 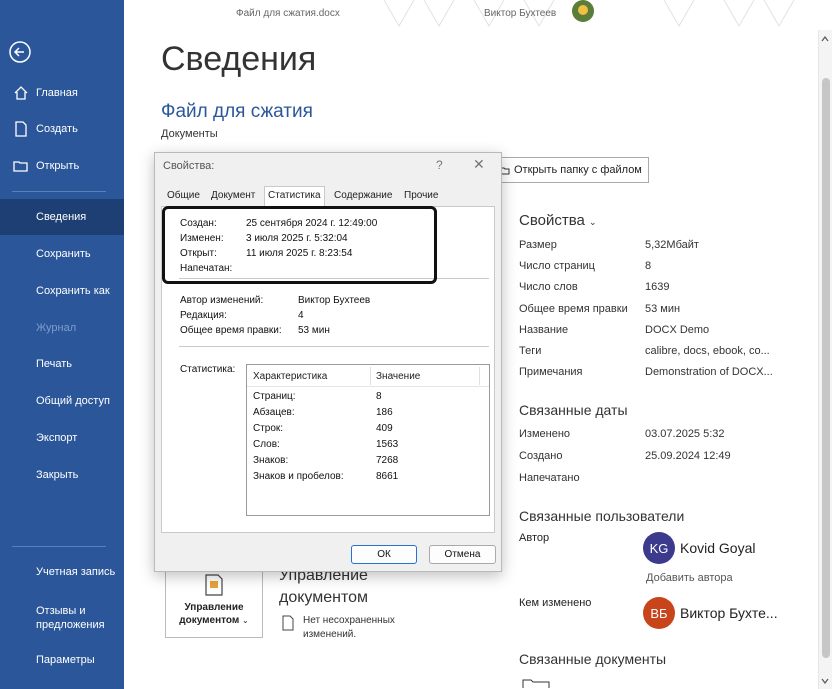 I want to click on sidebar-item-share: Общий доступ, so click(x=62, y=401).